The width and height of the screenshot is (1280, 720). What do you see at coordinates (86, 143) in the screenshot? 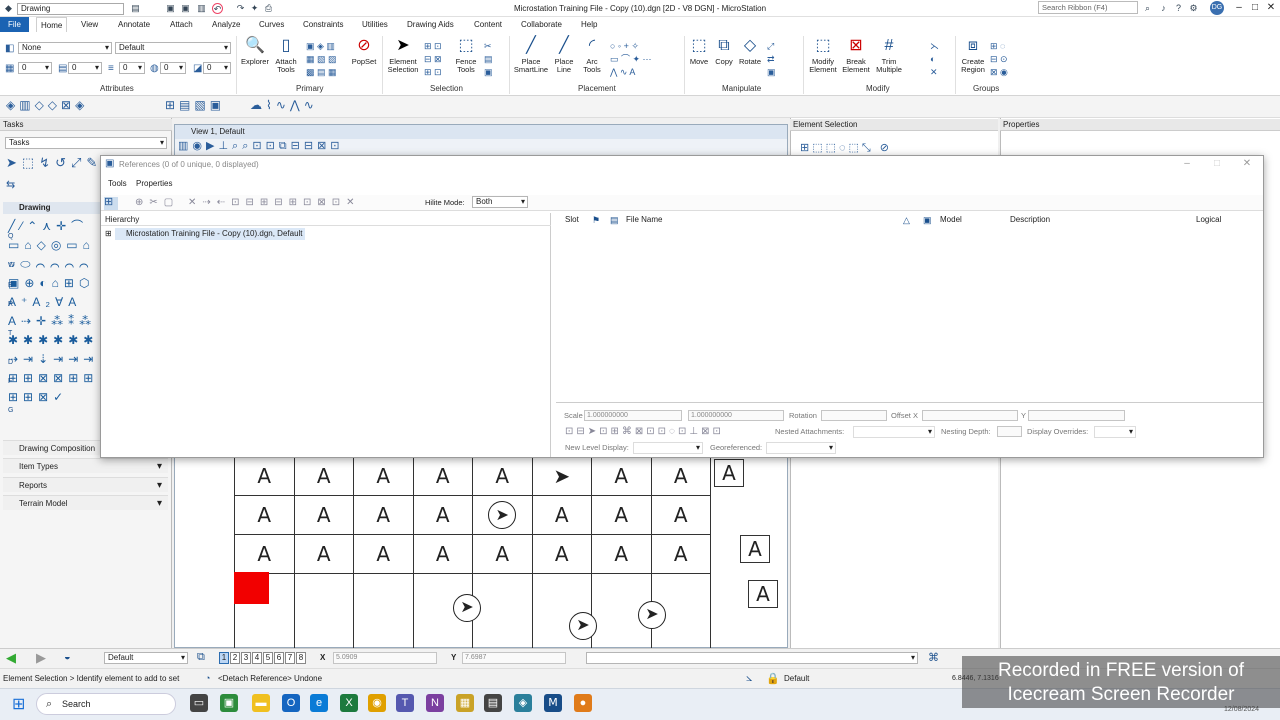
I see `tasks-dropdown: Tasks` at bounding box center [86, 143].